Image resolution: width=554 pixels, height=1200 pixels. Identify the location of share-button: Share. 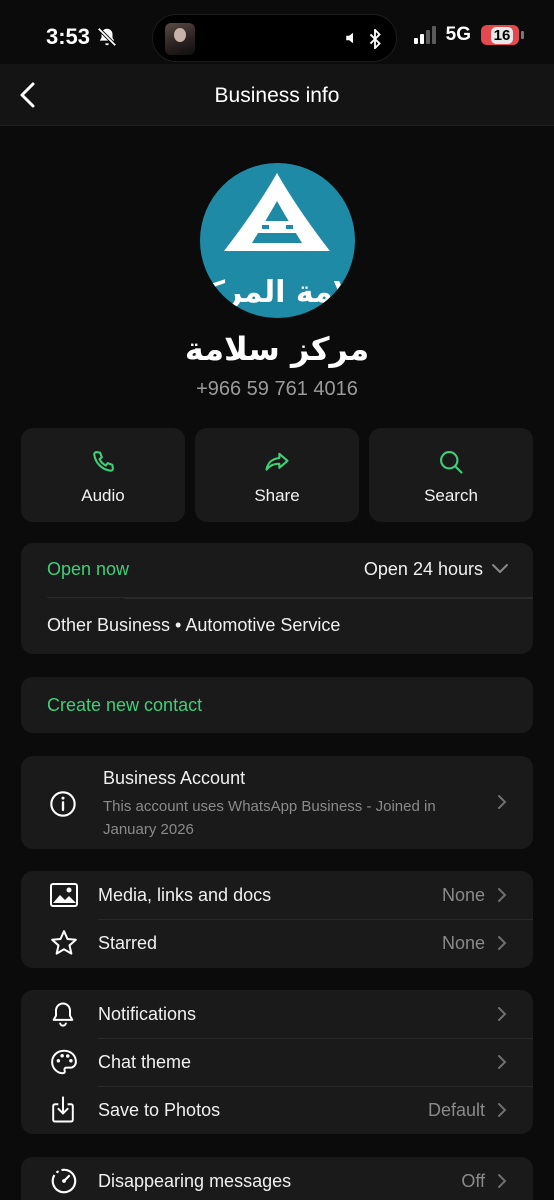
(277, 475).